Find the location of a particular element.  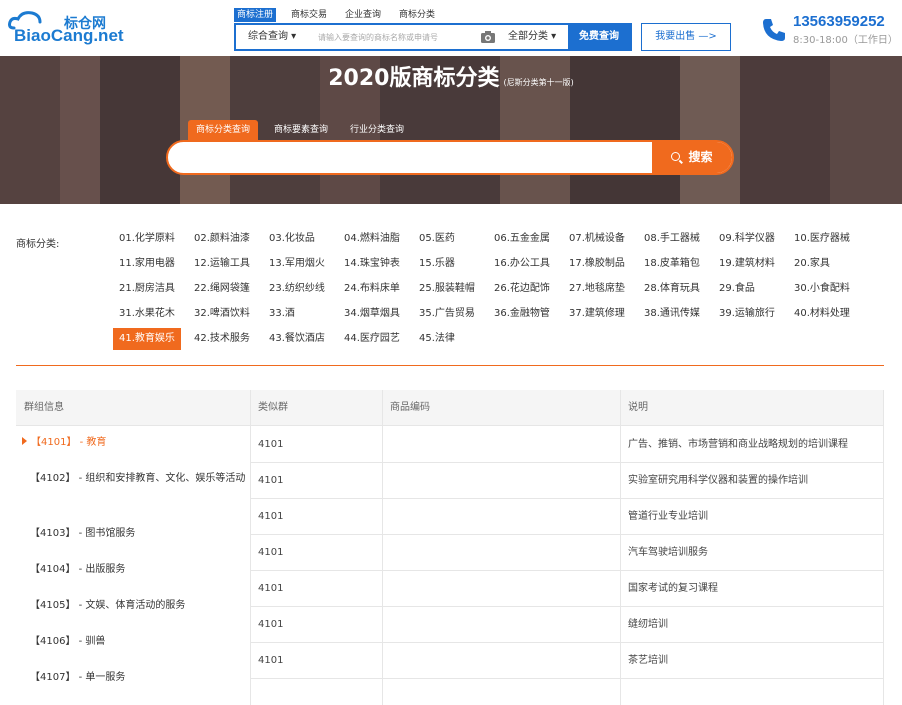

free-query-button: 免费查询 is located at coordinates (599, 37).